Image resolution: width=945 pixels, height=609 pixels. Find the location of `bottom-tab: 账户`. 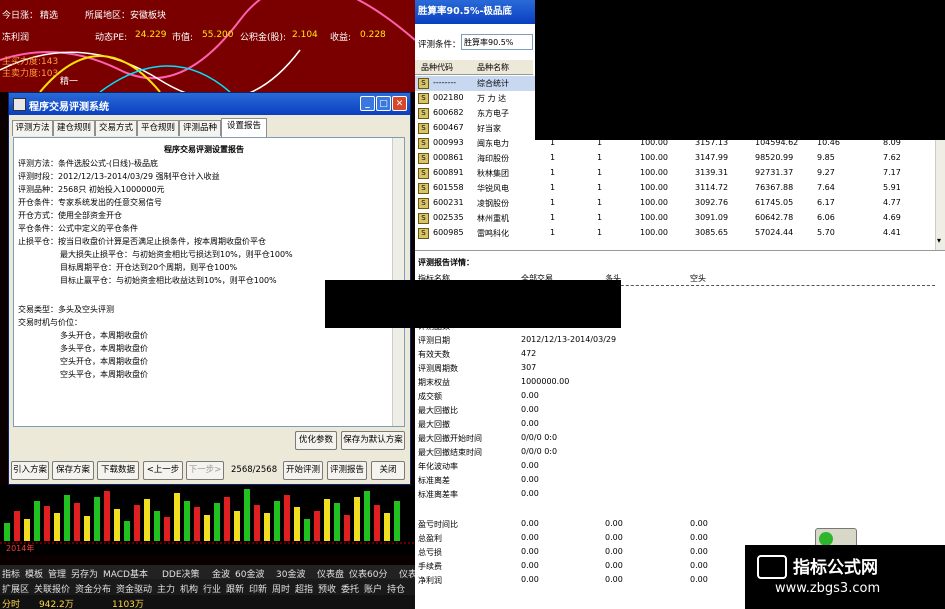

bottom-tab: 账户 is located at coordinates (373, 588).